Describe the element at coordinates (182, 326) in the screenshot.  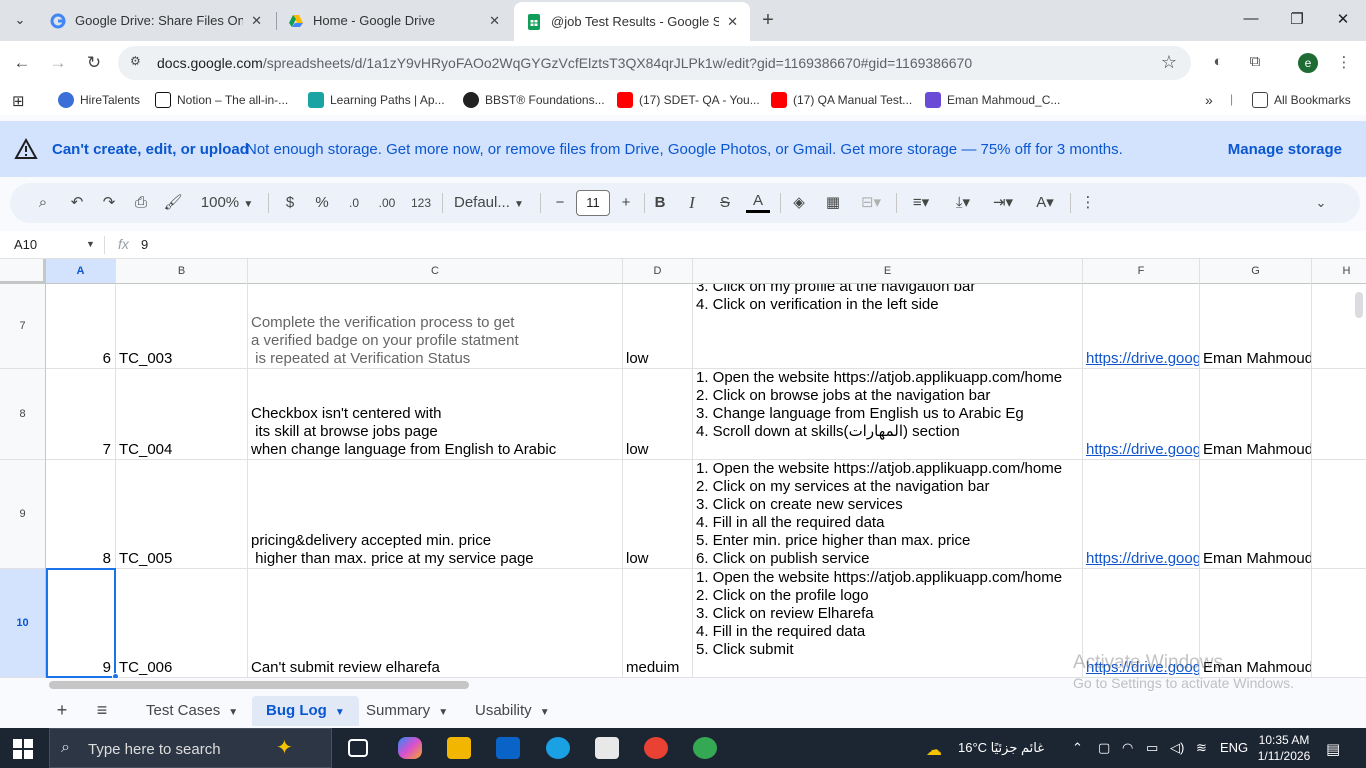
I see `table-cell: TC_003` at that location.